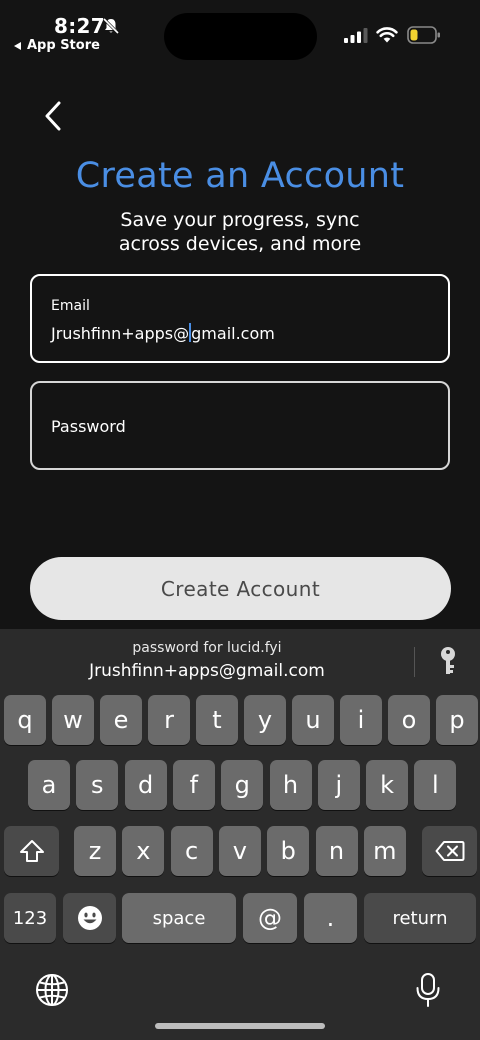 Image resolution: width=480 pixels, height=1040 pixels. I want to click on chevron-left-icon, so click(53, 116).